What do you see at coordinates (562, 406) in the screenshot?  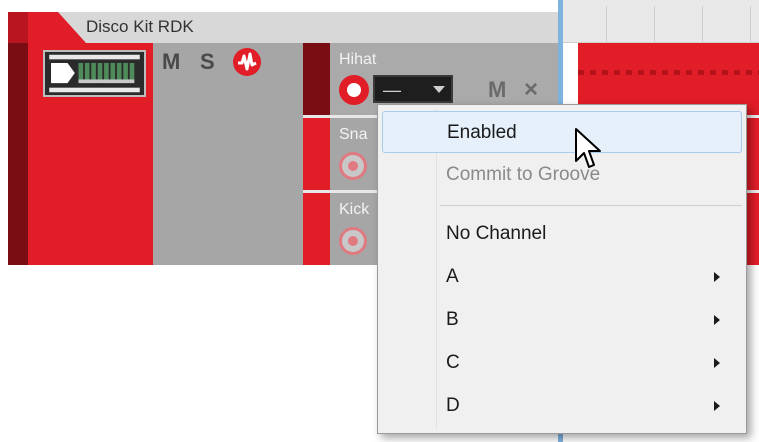 I see `menu-item-d: D` at bounding box center [562, 406].